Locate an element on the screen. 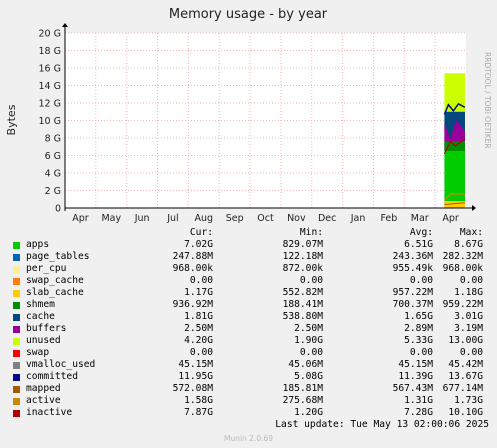 Image resolution: width=497 pixels, height=448 pixels. y-tick-label: 8 G is located at coordinates (53, 139).